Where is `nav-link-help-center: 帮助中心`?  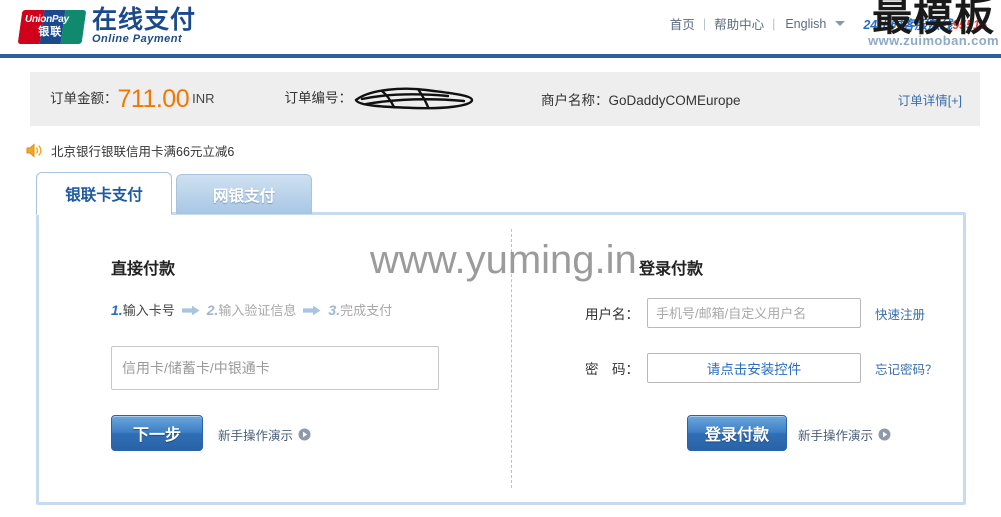 nav-link-help-center: 帮助中心 is located at coordinates (739, 23).